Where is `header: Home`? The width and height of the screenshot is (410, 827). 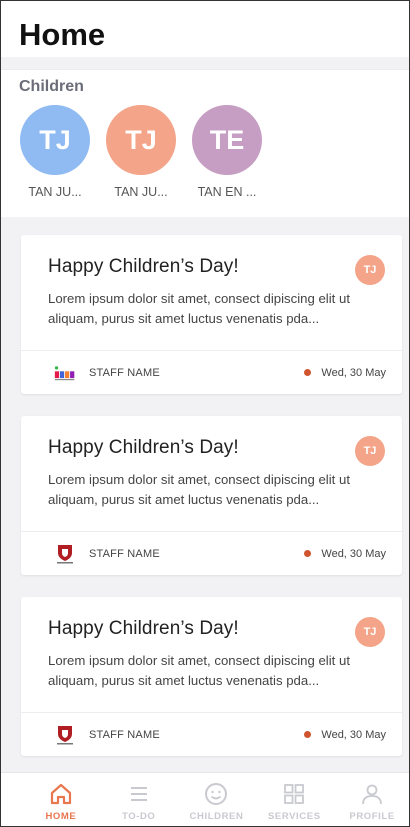
header: Home is located at coordinates (205, 29).